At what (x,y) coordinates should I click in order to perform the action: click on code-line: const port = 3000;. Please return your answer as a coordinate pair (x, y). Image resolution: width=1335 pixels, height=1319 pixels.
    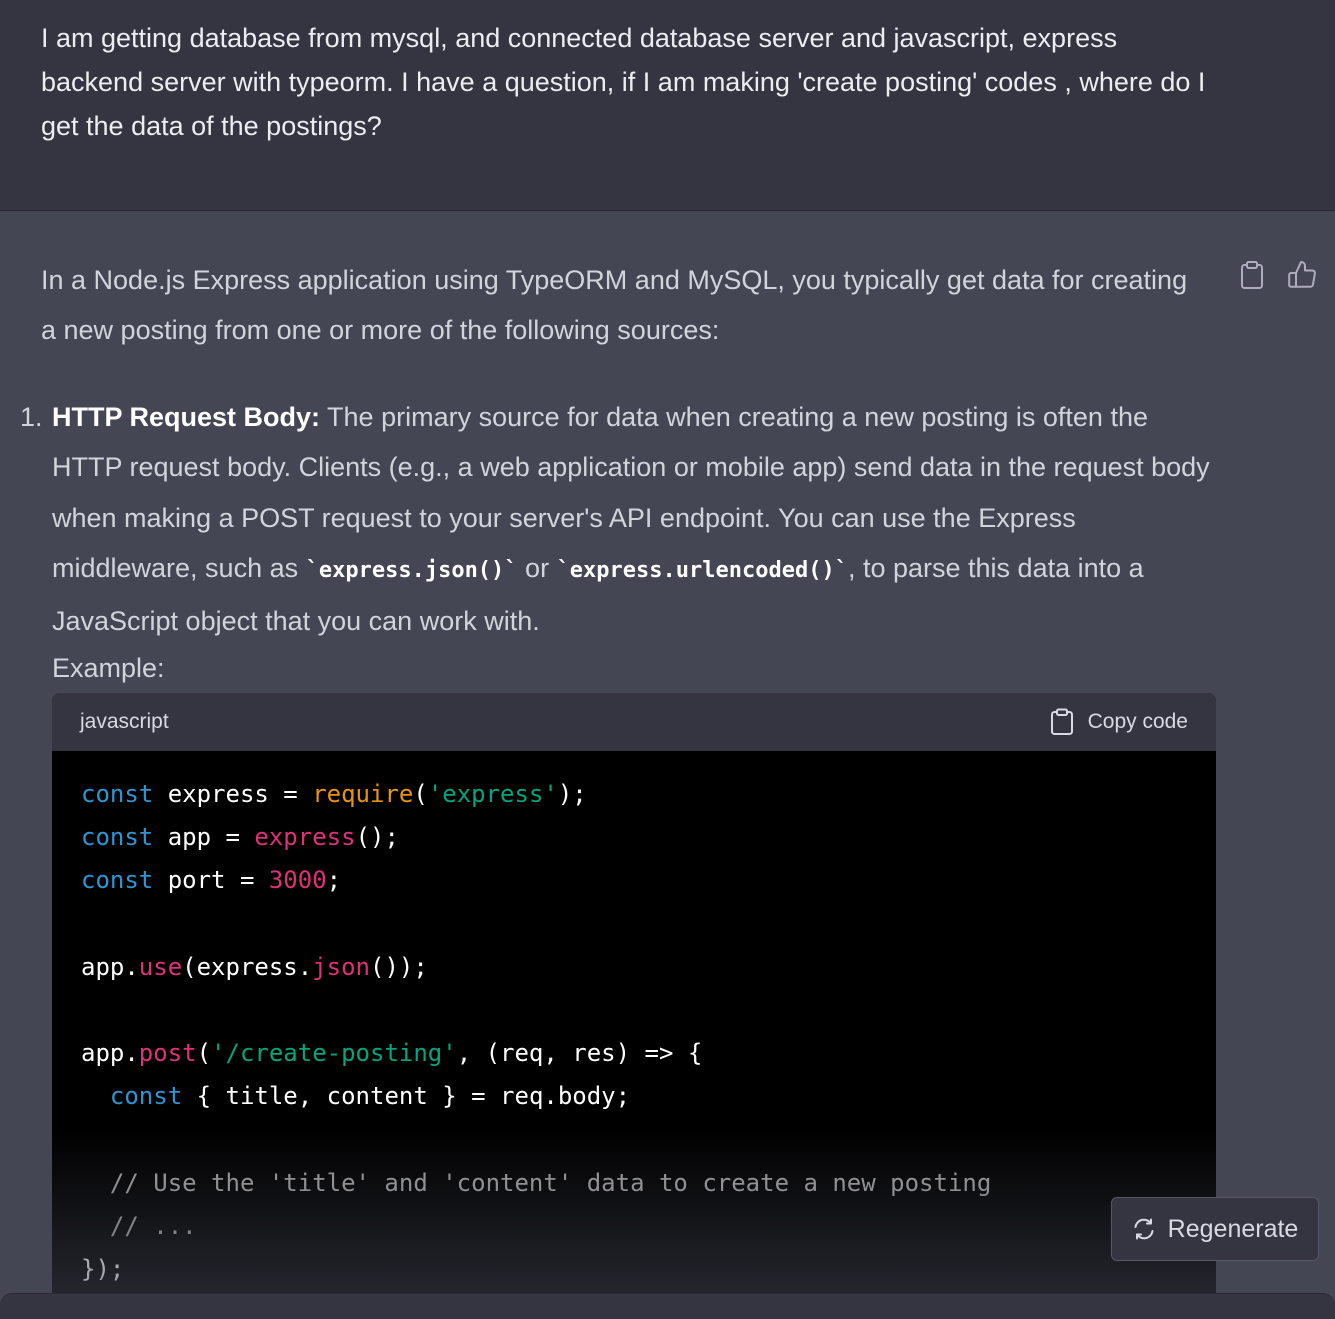
    Looking at the image, I should click on (536, 880).